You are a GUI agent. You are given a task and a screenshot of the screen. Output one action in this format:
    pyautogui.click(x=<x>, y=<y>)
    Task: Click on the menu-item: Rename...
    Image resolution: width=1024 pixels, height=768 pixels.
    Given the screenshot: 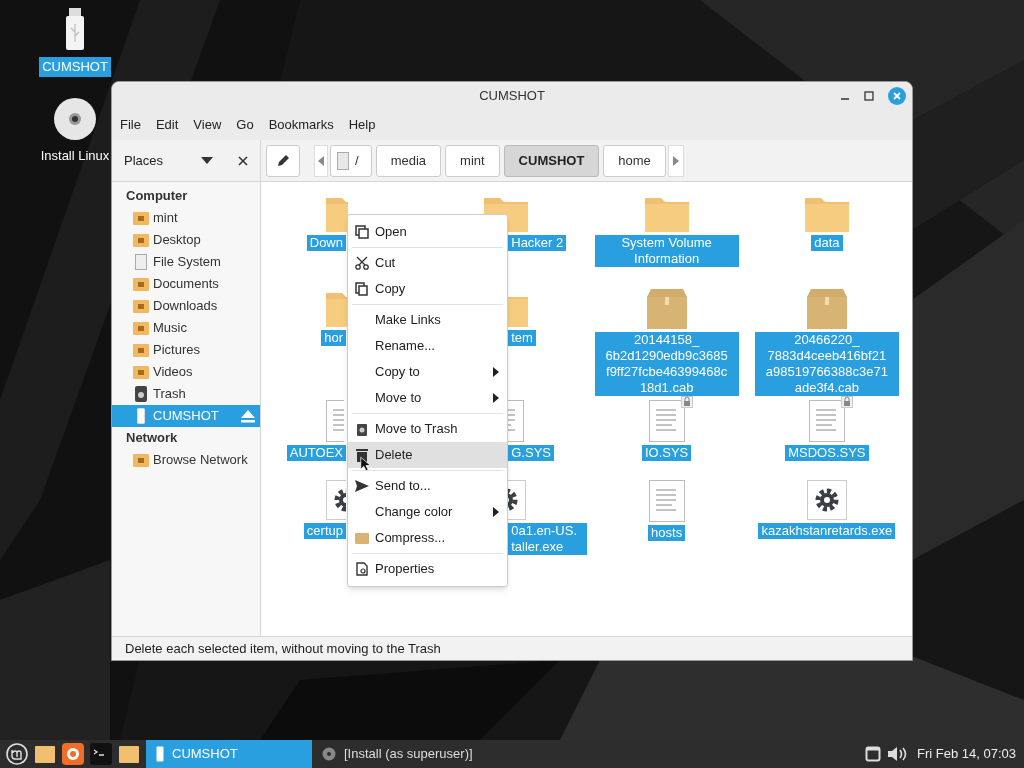 What is the action you would take?
    pyautogui.click(x=427, y=346)
    